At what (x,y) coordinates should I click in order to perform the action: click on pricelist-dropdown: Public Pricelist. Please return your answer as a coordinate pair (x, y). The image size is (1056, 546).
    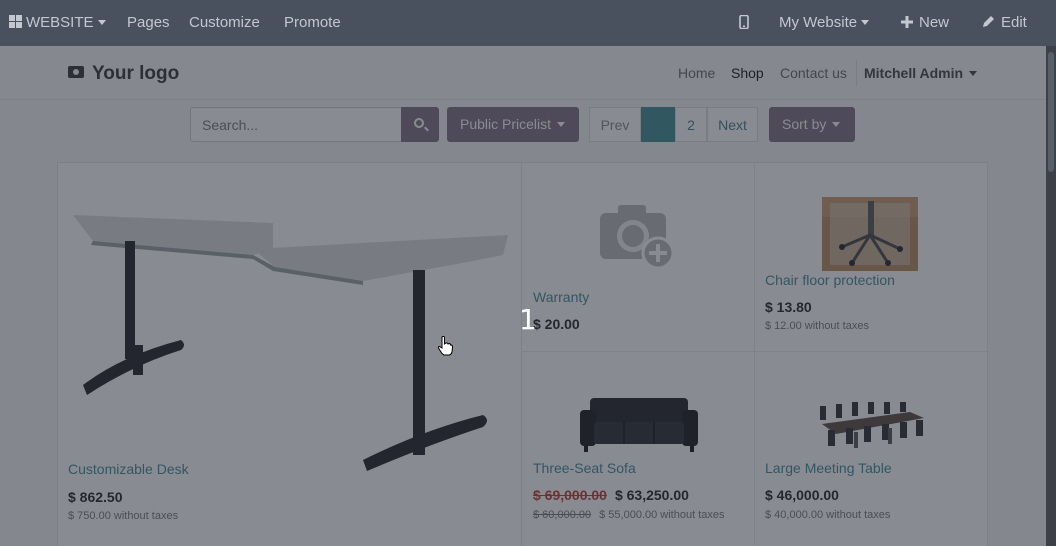
    Looking at the image, I should click on (513, 124).